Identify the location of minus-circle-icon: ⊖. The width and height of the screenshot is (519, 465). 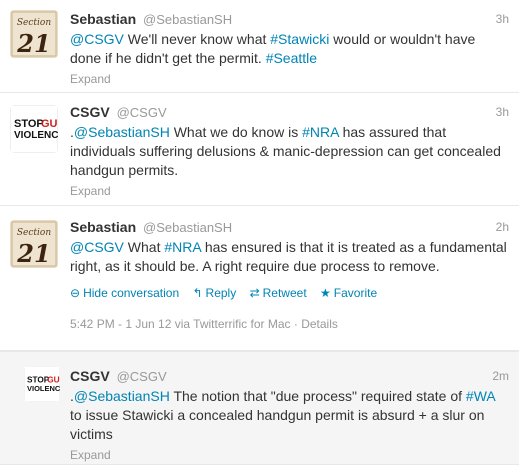
(75, 293).